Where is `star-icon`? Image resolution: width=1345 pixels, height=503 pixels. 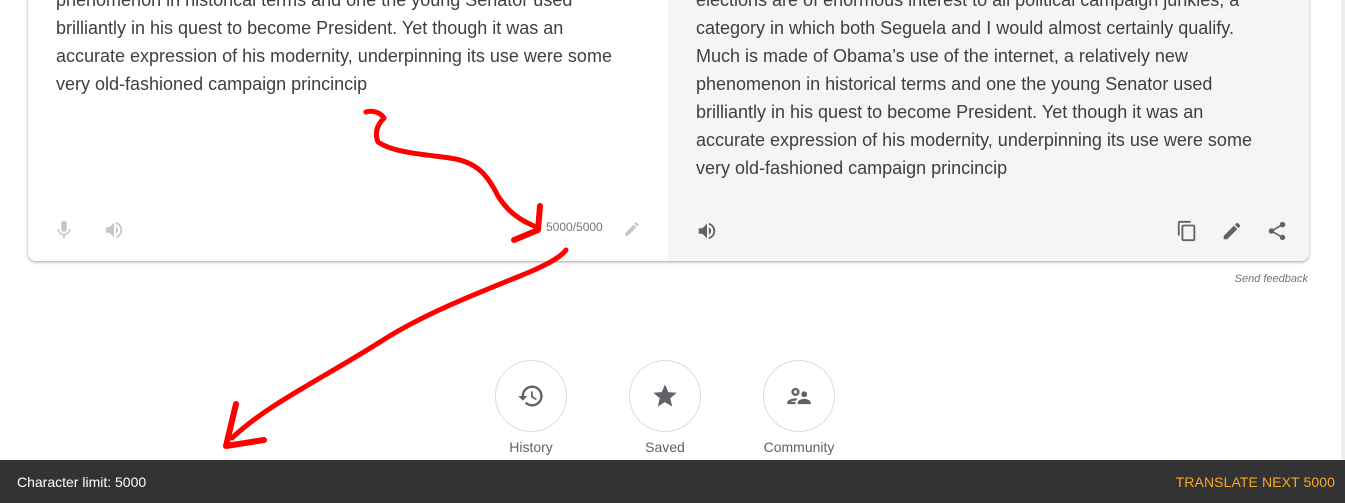
star-icon is located at coordinates (665, 395).